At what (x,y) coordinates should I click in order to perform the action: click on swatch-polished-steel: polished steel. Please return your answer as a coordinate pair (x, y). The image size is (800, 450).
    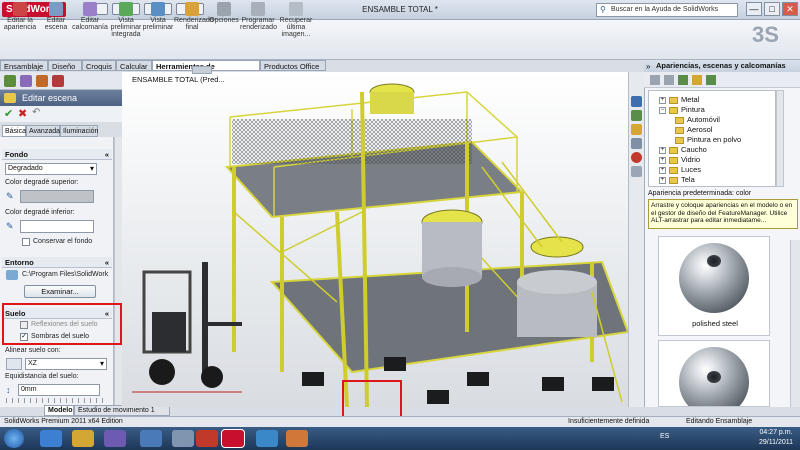
    Looking at the image, I should click on (714, 286).